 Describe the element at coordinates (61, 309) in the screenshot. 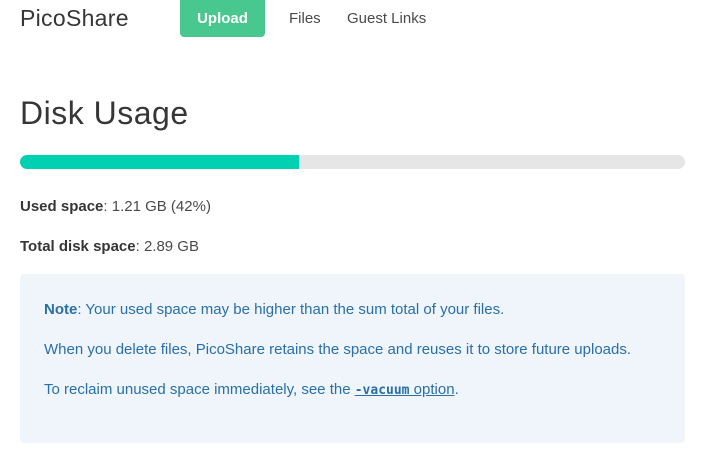

I see `note-label: Note` at that location.